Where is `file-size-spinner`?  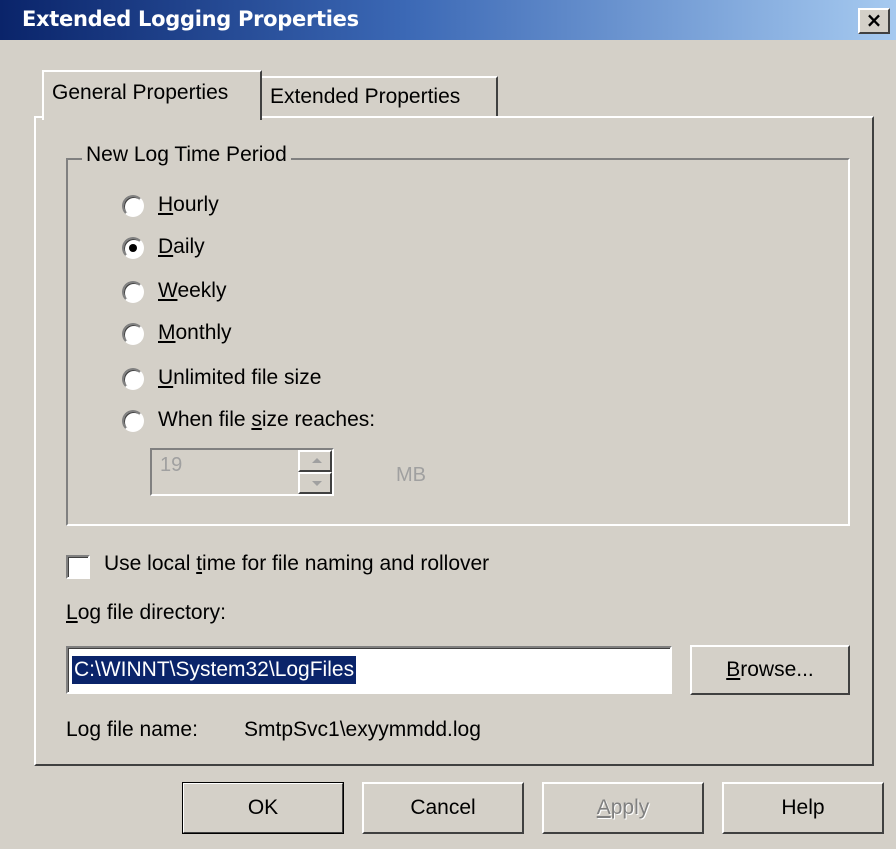
file-size-spinner is located at coordinates (315, 472).